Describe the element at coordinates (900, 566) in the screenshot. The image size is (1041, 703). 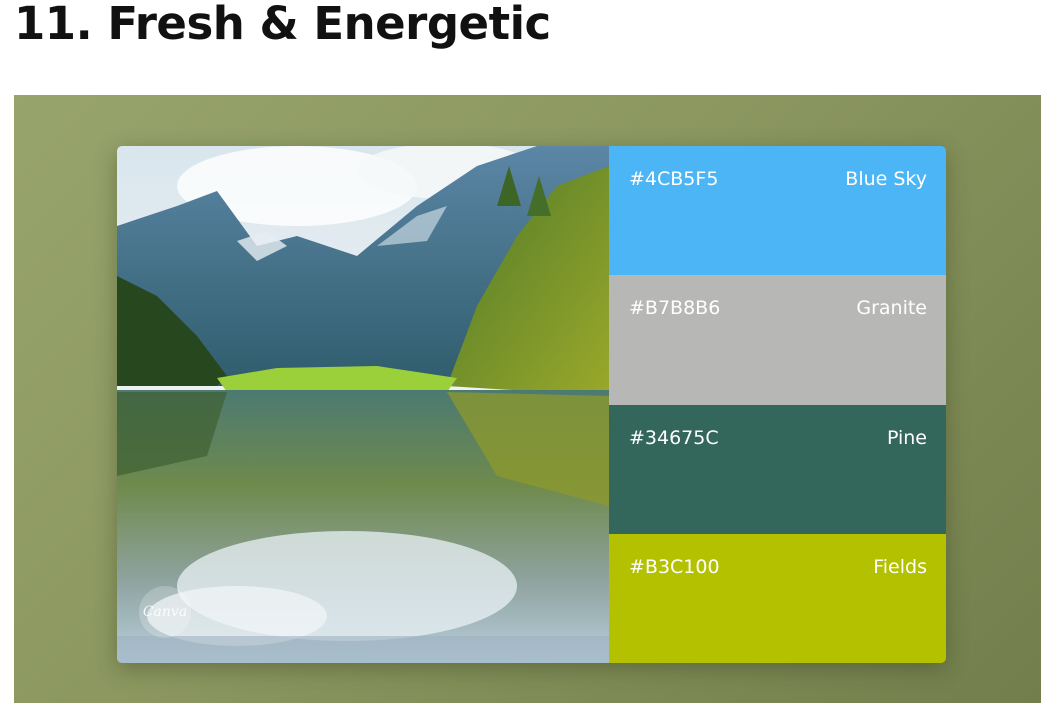
I see `swatch-color-name: Fields` at that location.